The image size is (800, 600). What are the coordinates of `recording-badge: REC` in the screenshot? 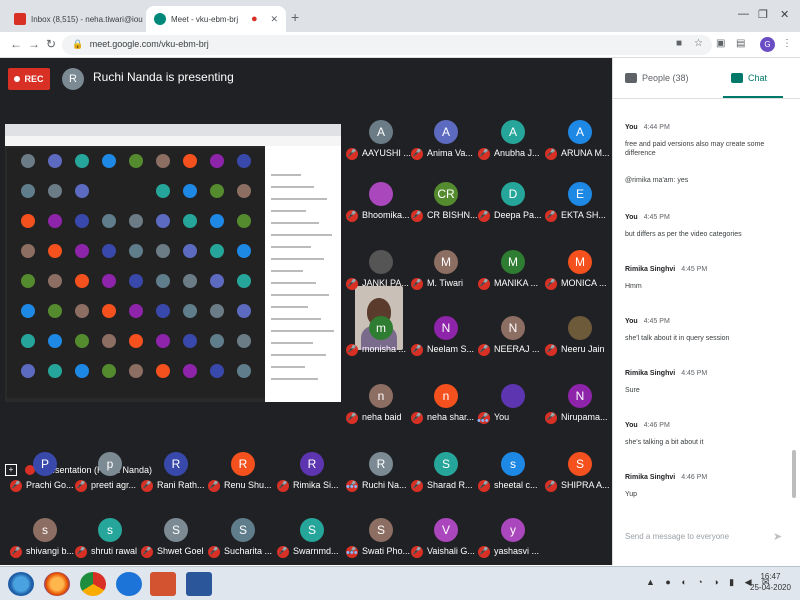 It's located at (29, 79).